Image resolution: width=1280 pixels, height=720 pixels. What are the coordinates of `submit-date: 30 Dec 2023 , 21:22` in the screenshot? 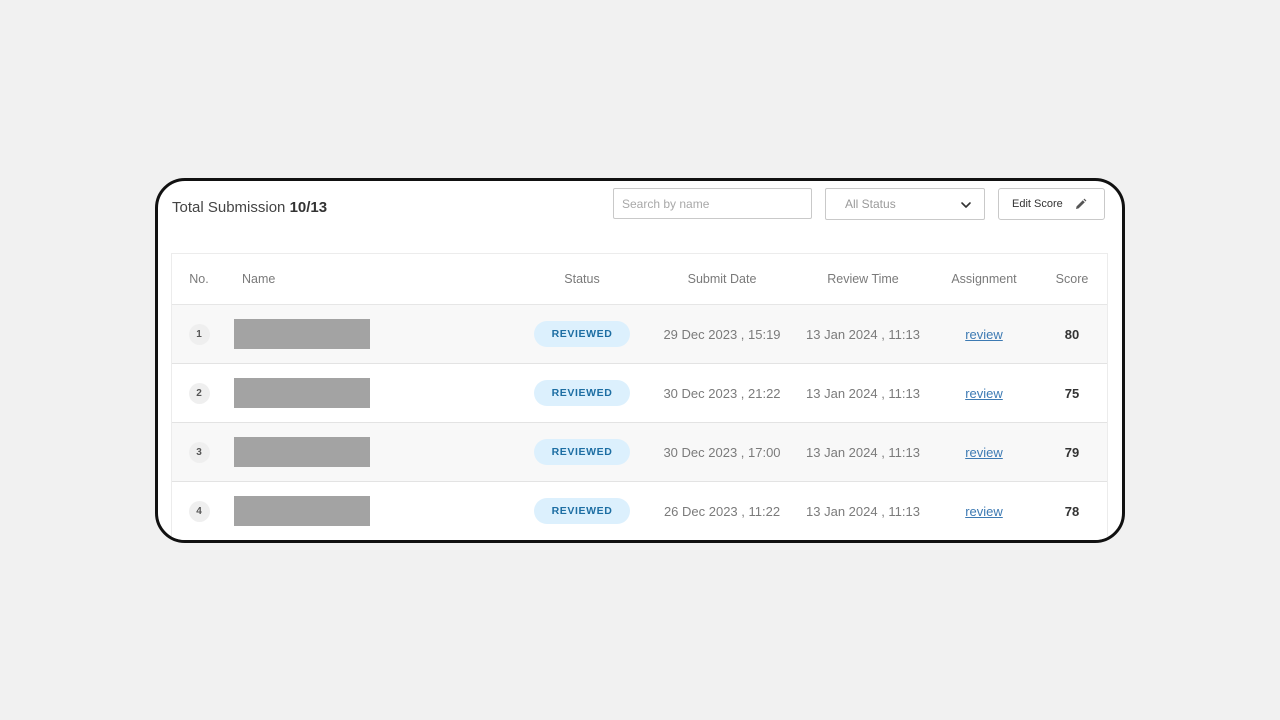 It's located at (722, 393).